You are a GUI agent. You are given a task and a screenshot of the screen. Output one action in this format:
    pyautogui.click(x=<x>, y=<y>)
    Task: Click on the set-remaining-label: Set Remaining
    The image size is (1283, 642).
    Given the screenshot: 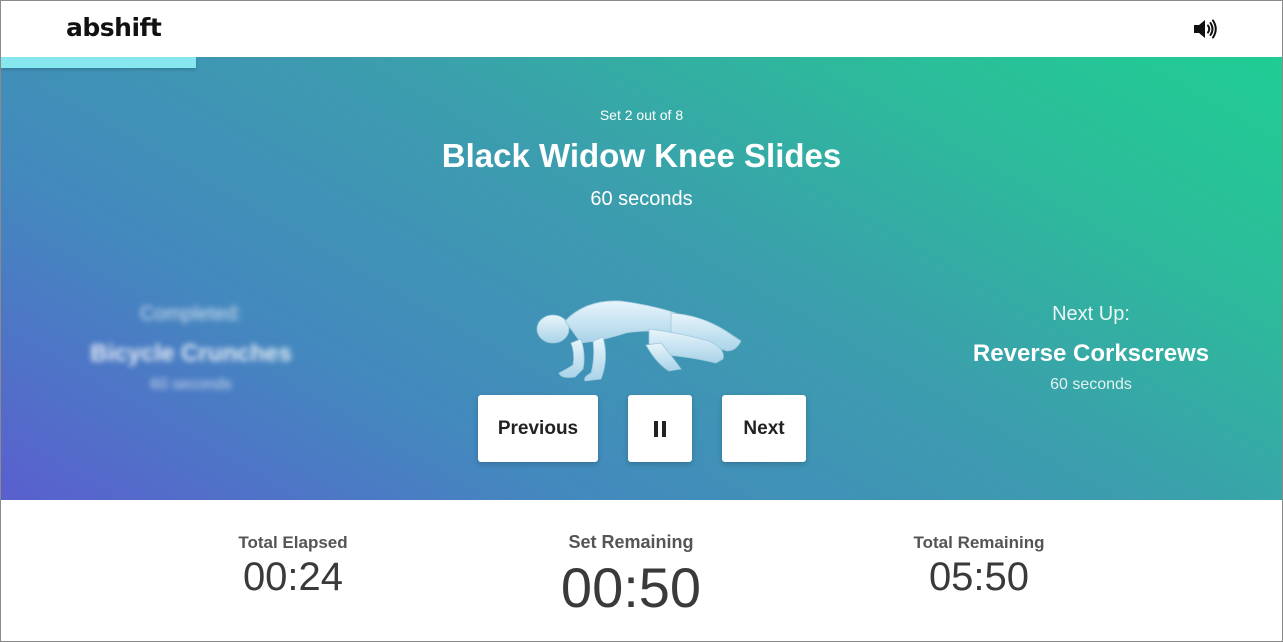 What is the action you would take?
    pyautogui.click(x=631, y=542)
    